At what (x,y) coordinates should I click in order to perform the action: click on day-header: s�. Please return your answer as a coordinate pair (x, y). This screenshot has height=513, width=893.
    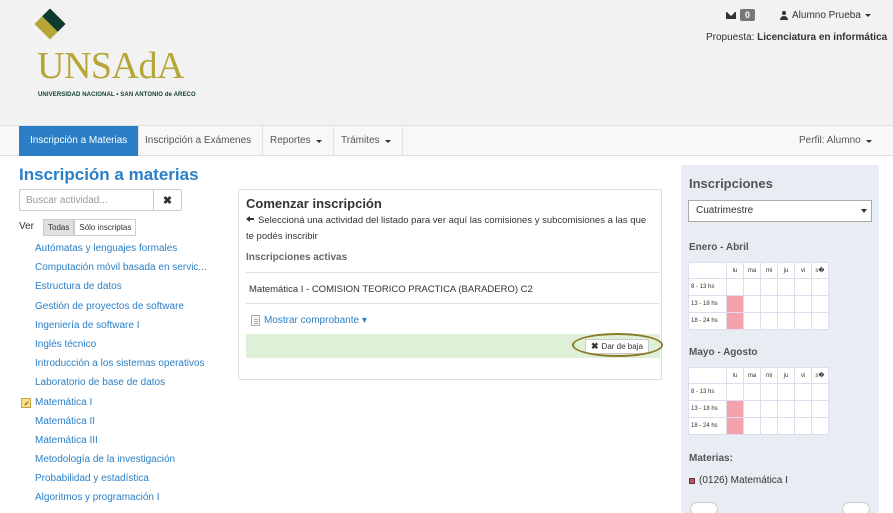
    Looking at the image, I should click on (820, 375).